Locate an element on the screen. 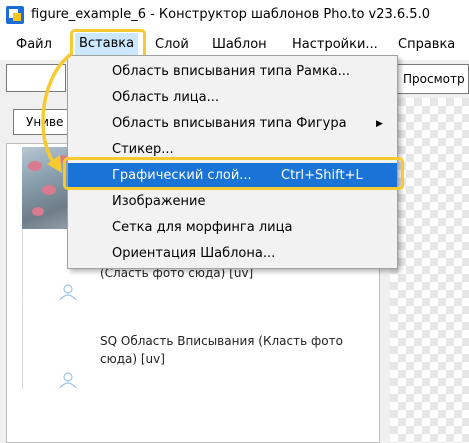 This screenshot has height=443, width=469. universal-button: Униве is located at coordinates (43, 122).